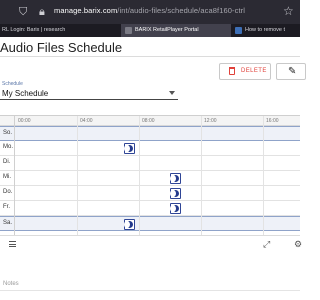  I want to click on edit-button: ✎, so click(291, 71).